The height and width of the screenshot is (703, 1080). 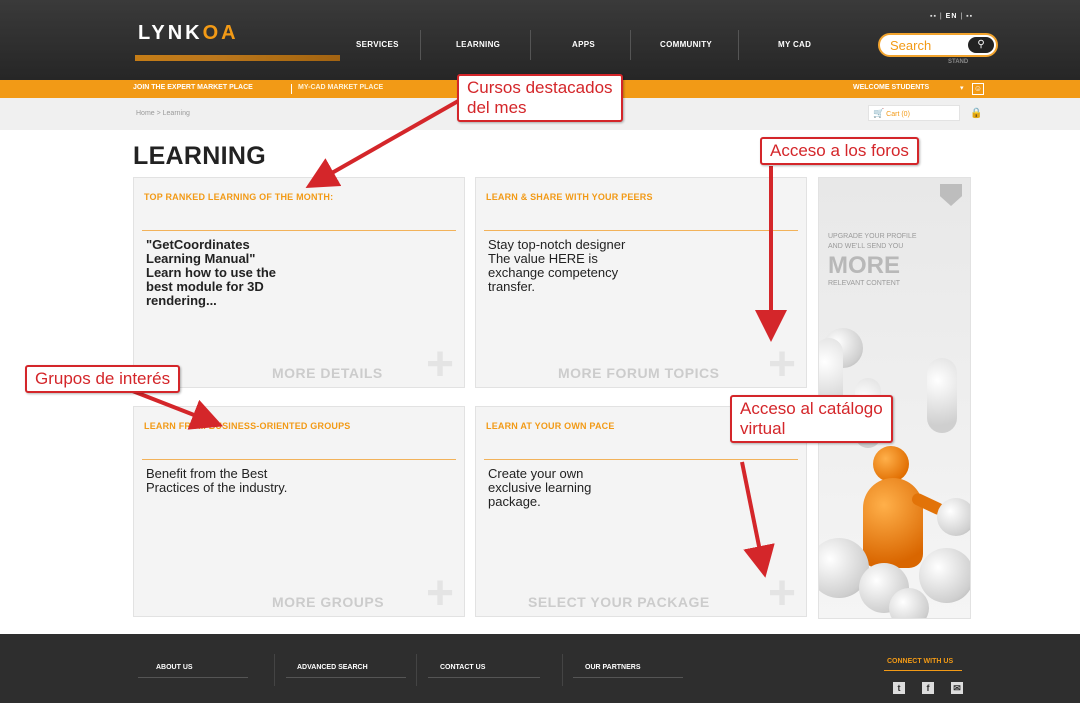 What do you see at coordinates (811, 419) in the screenshot?
I see `annotation-catalog: Acceso al catálogo virtual` at bounding box center [811, 419].